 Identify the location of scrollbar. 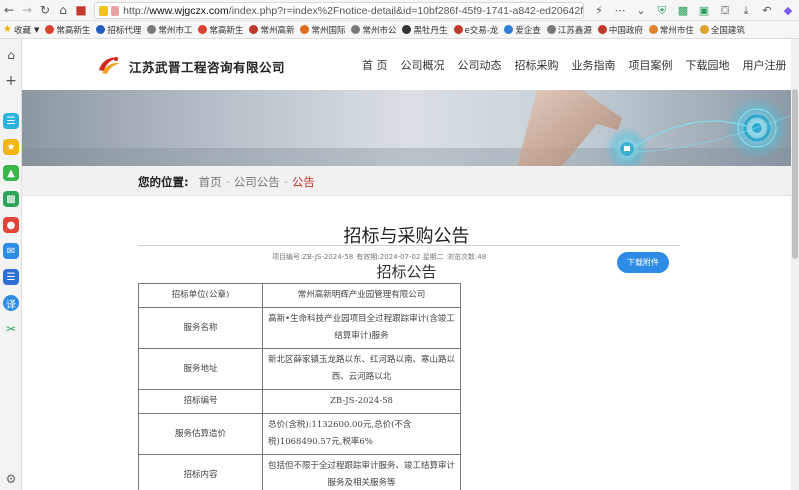
(795, 264).